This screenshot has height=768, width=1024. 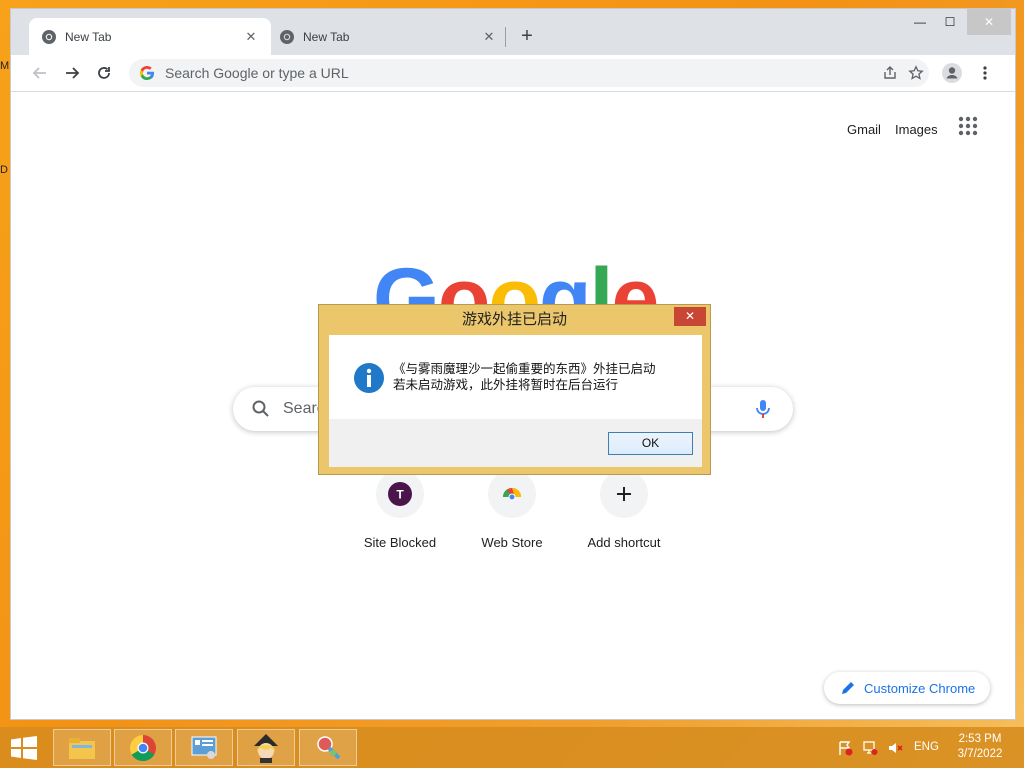 I want to click on shortcut-site-blocked: T Site Blocked, so click(x=400, y=510).